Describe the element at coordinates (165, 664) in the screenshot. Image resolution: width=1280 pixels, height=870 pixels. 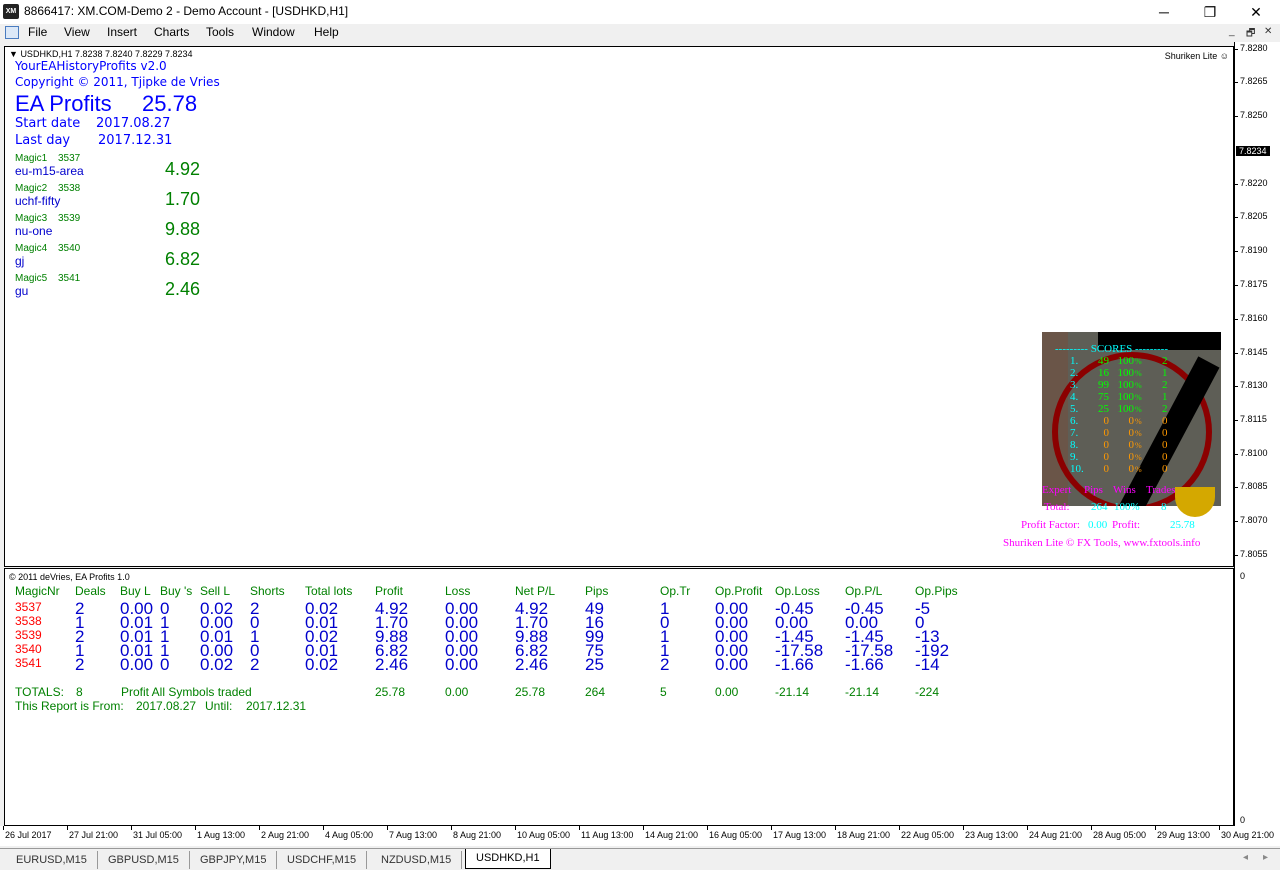
I see `table-cell: 0` at that location.